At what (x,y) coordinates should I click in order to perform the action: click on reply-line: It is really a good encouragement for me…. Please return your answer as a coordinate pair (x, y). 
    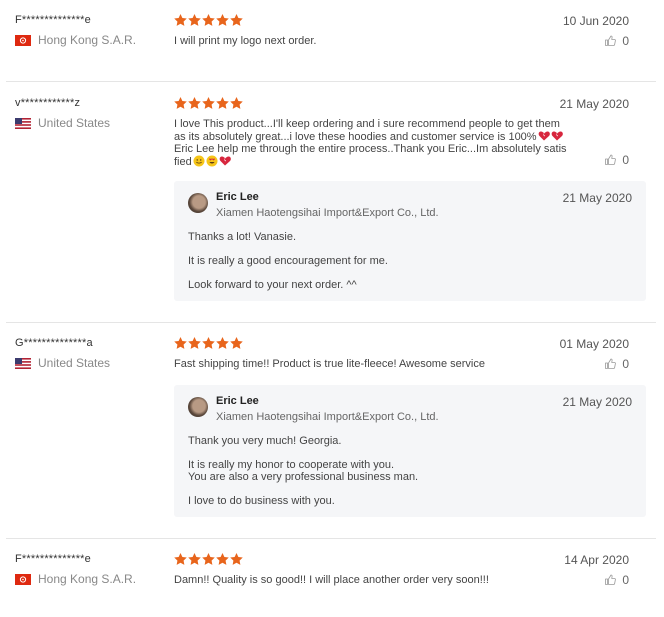
    Looking at the image, I should click on (288, 261).